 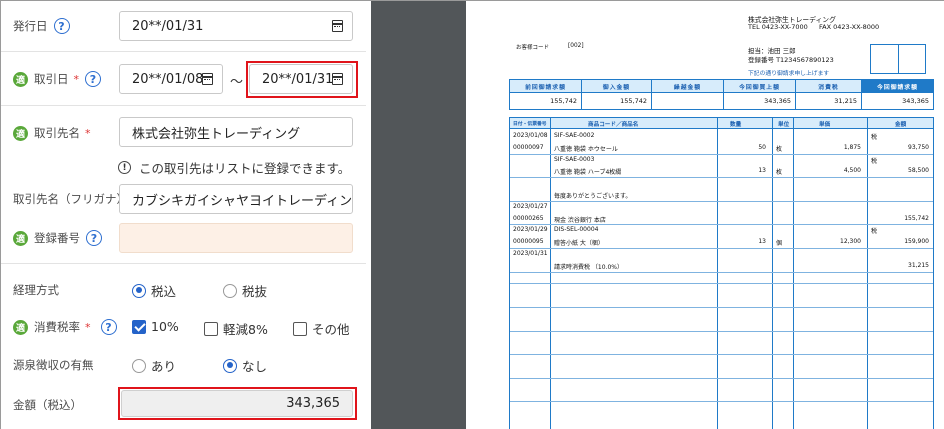 What do you see at coordinates (53, 365) in the screenshot?
I see `withholding-label: 源泉徴収の有無` at bounding box center [53, 365].